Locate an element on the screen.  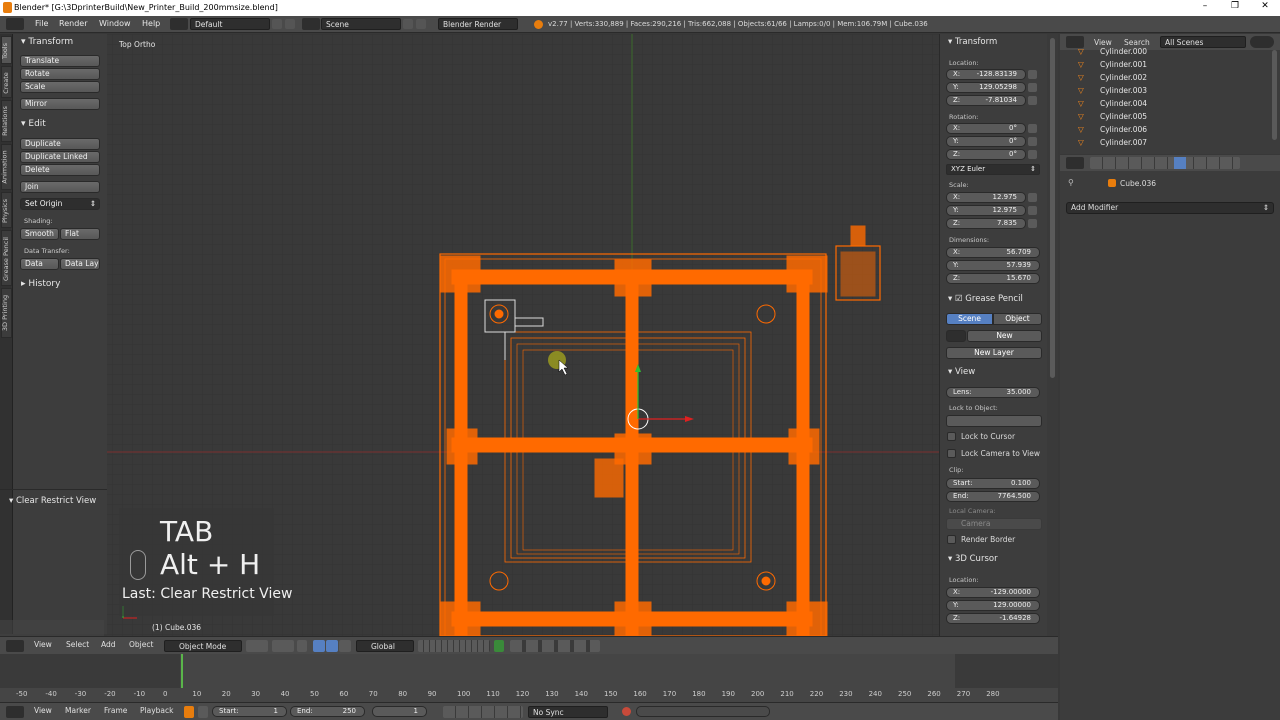
outliner-row: ▽ Cylinder.001 is located at coordinates (1165, 66).